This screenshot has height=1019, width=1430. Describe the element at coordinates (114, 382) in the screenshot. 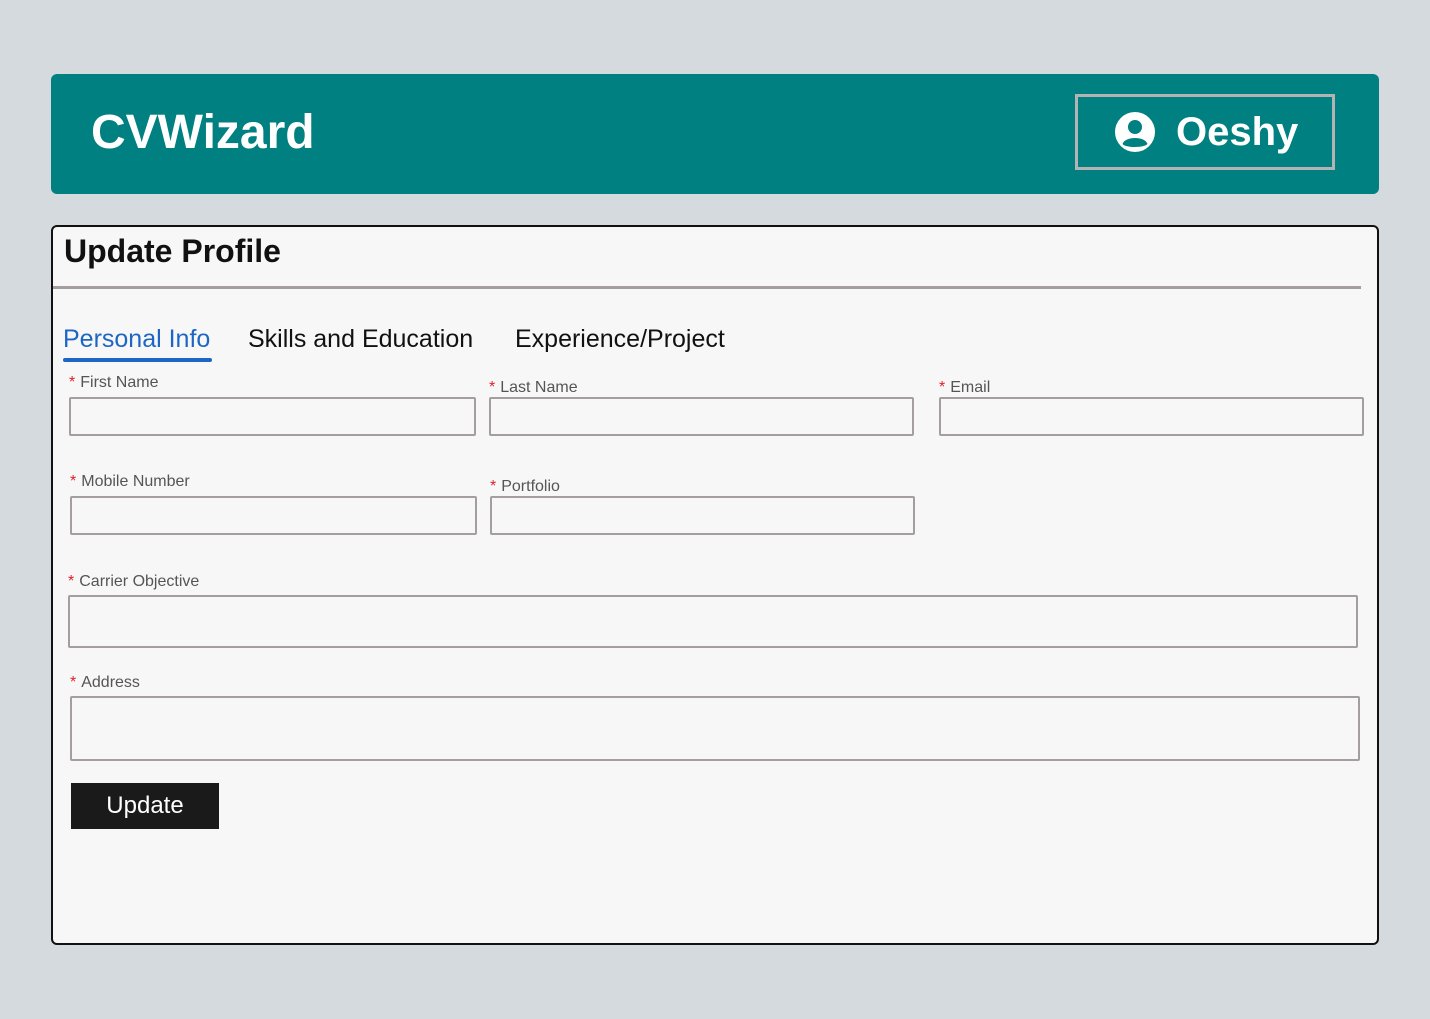

I see `first-name-label: * First Name` at that location.